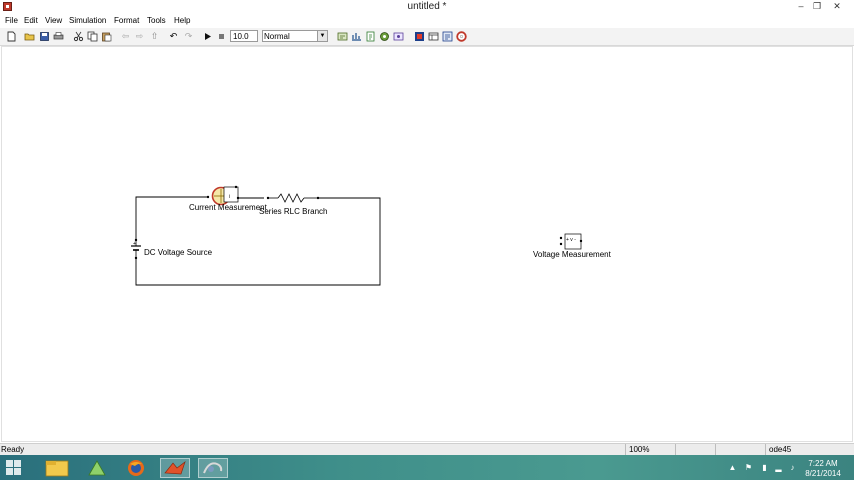  I want to click on series-rlc-branch-label: Series RLC Branch, so click(293, 211).